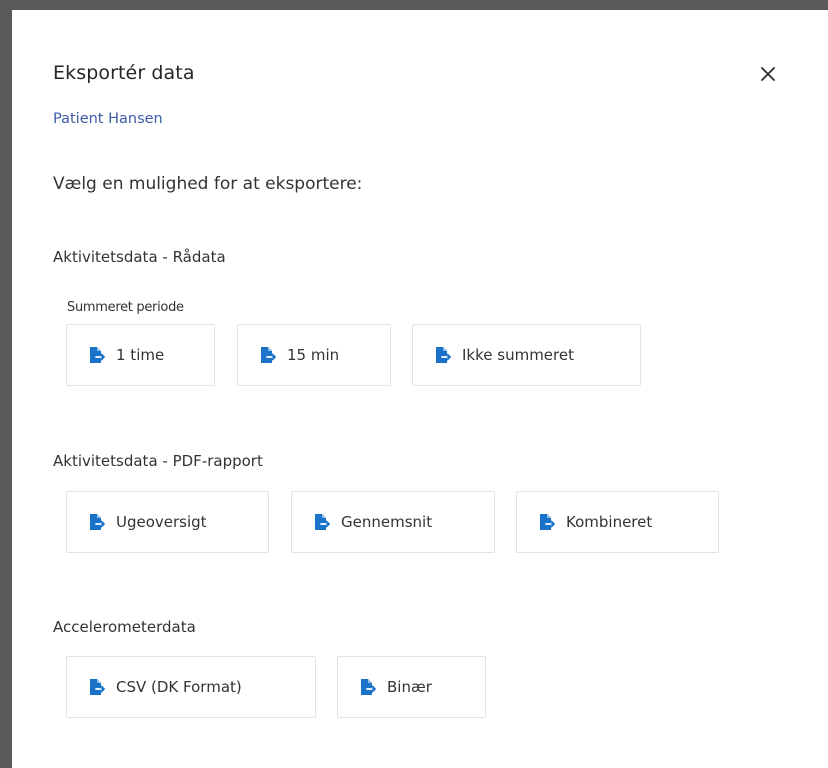 This screenshot has height=768, width=828. What do you see at coordinates (124, 627) in the screenshot?
I see `section-title-accelerometer: Accelerometerdata` at bounding box center [124, 627].